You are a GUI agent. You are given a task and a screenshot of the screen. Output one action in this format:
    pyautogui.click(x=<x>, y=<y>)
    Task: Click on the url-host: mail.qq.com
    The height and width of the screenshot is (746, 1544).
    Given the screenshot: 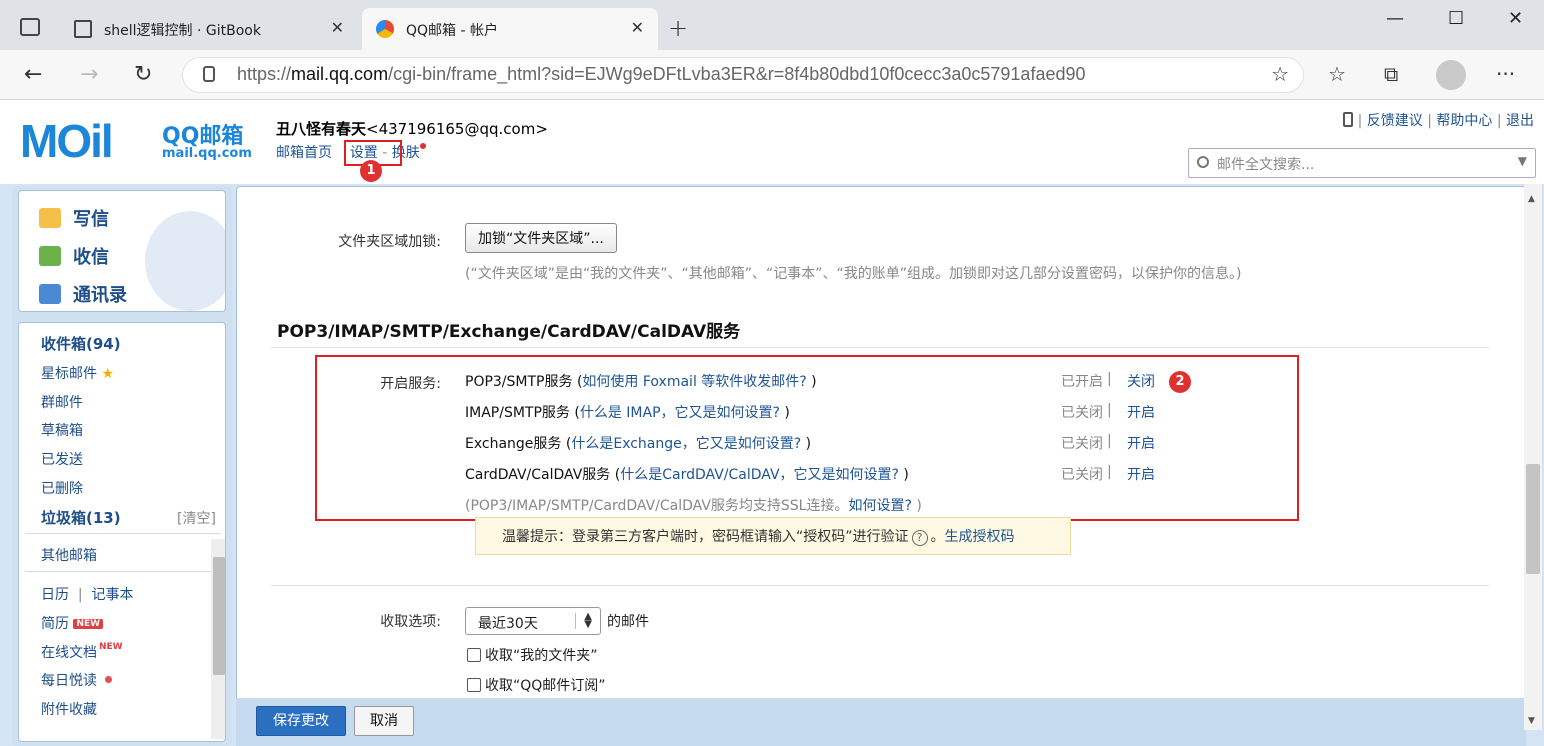 What is the action you would take?
    pyautogui.click(x=340, y=74)
    